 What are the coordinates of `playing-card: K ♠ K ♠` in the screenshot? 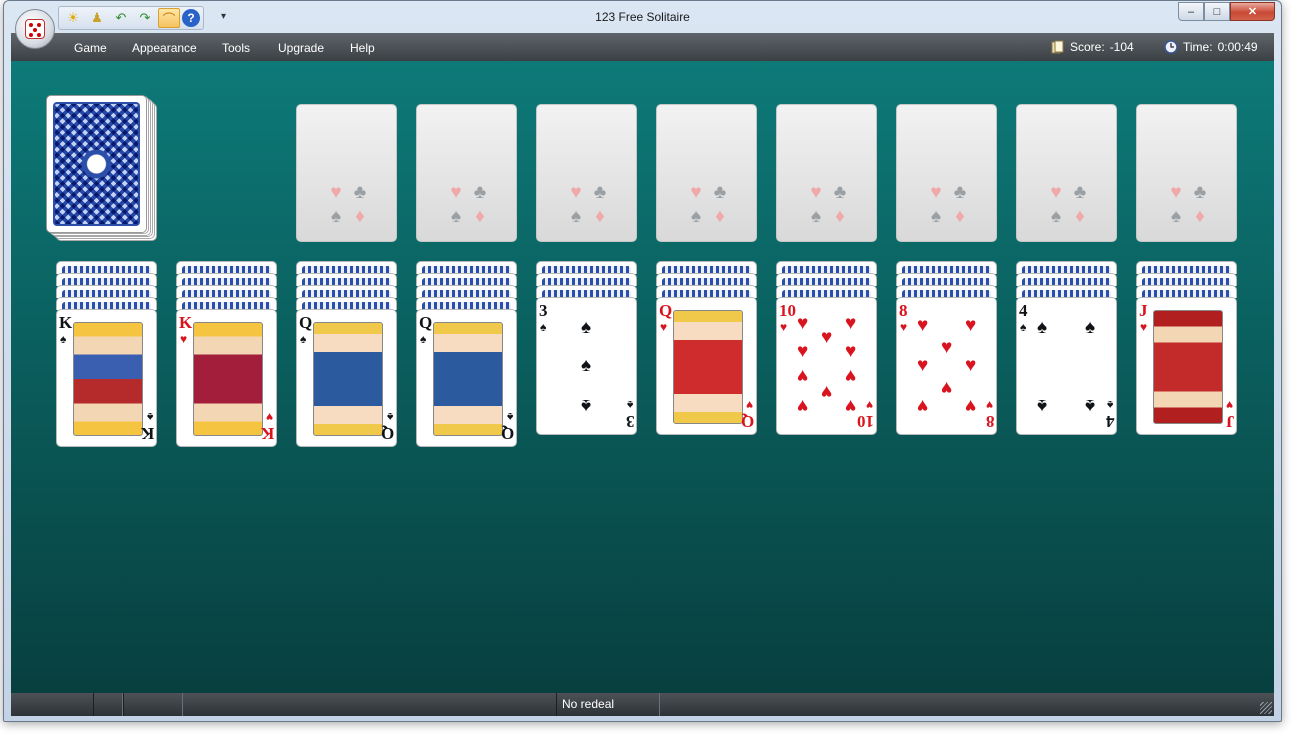 It's located at (106, 378).